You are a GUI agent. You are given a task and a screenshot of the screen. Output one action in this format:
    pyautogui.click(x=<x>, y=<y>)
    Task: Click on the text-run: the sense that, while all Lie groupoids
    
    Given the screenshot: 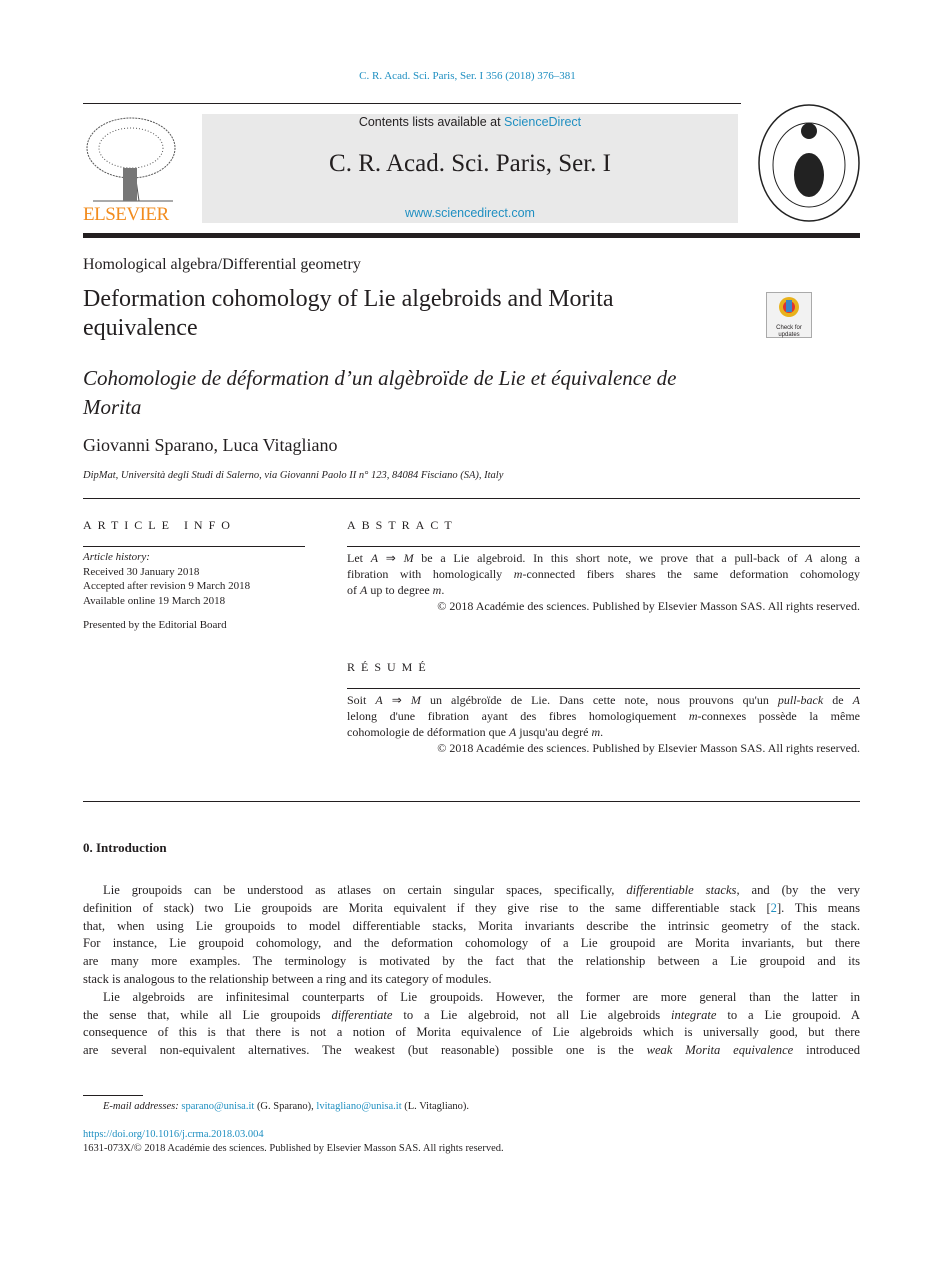 What is the action you would take?
    pyautogui.click(x=207, y=1014)
    